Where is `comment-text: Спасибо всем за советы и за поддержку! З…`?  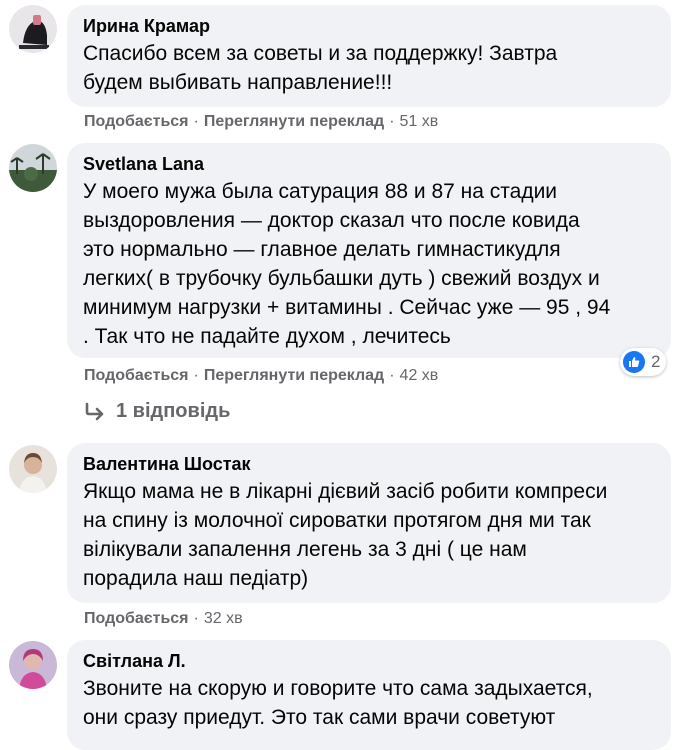
comment-text: Спасибо всем за советы и за поддержку! З… is located at coordinates (320, 68).